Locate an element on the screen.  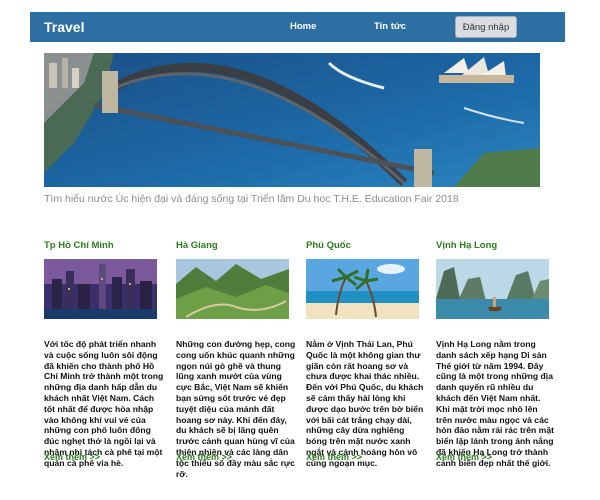
destination-title: Phú Quốc is located at coordinates (366, 247).